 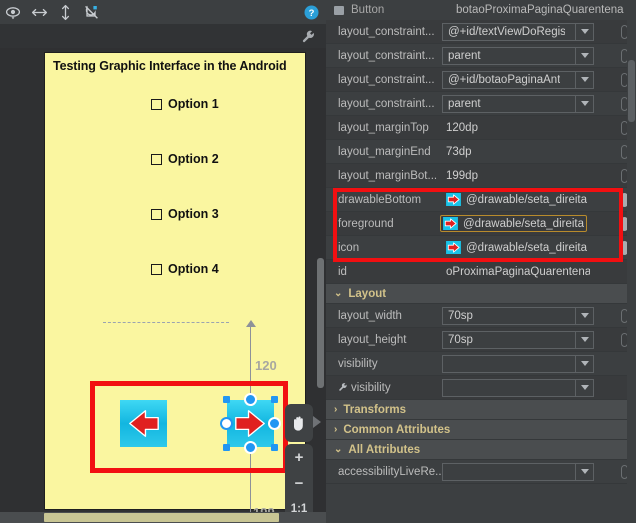 What do you see at coordinates (91, 12) in the screenshot?
I see `toggle-constraints-icon` at bounding box center [91, 12].